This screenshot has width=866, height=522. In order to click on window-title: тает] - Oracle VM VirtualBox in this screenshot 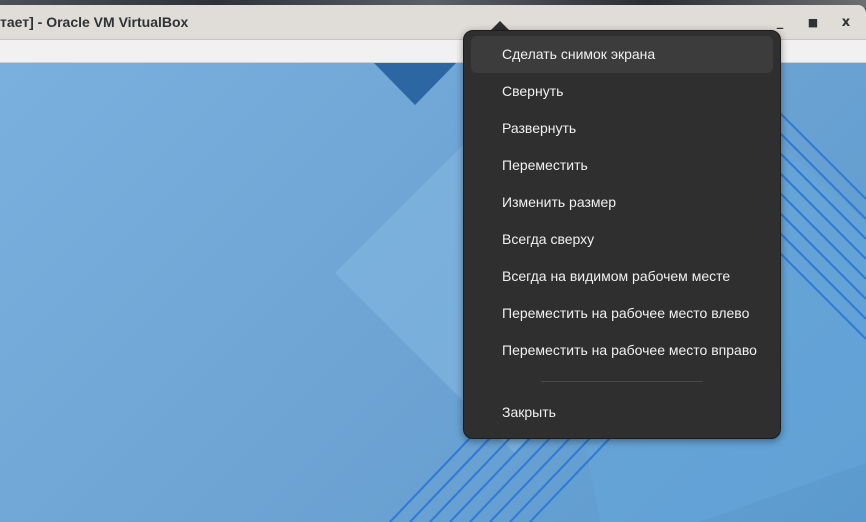, I will do `click(94, 22)`.